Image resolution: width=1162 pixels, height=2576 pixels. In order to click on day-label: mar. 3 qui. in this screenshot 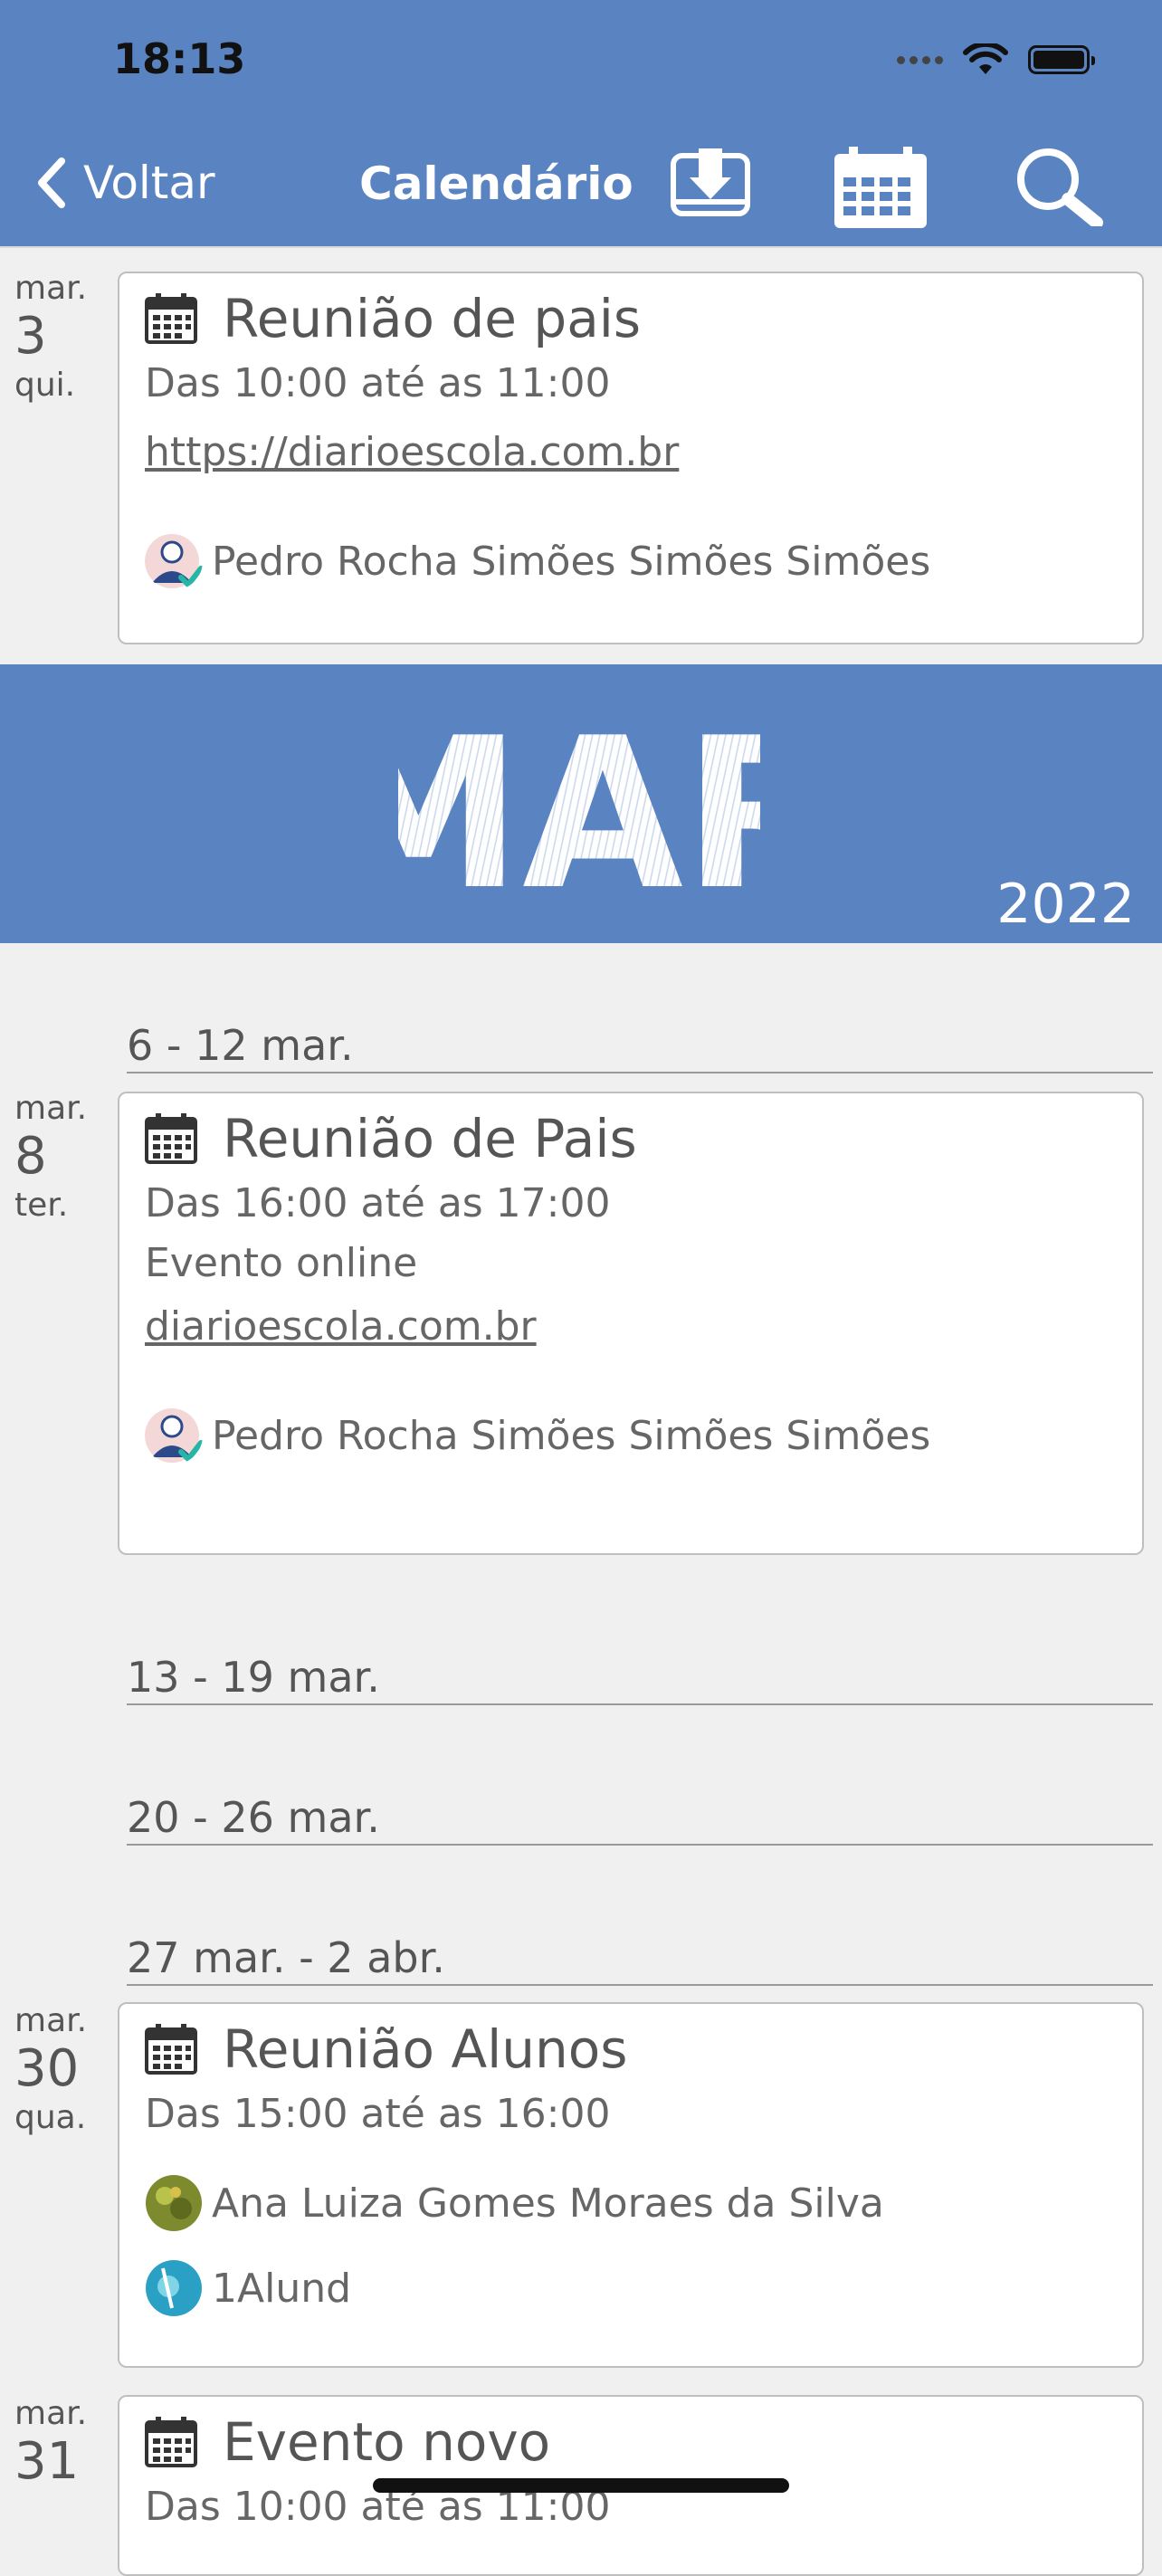, I will do `click(59, 337)`.